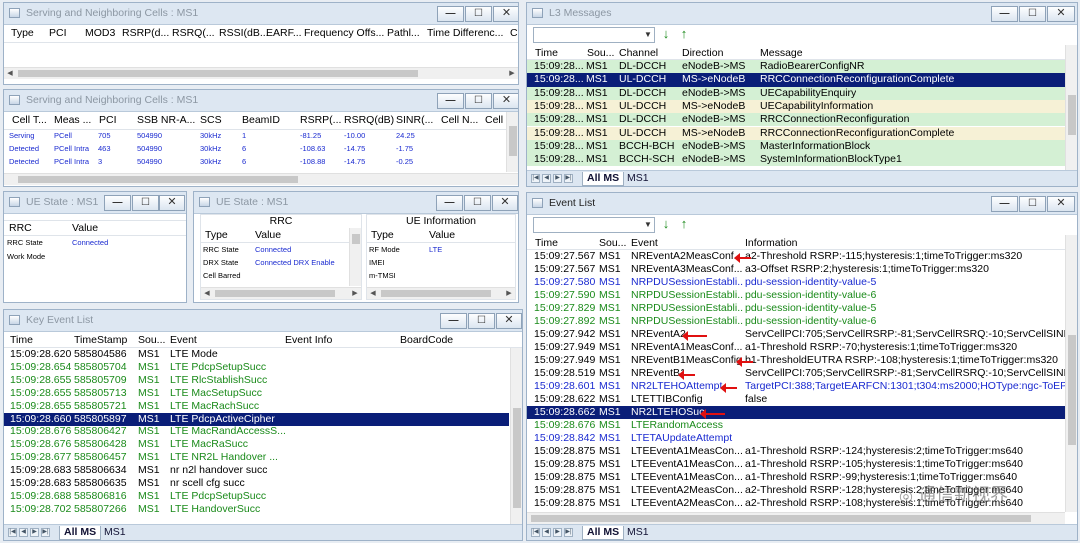  What do you see at coordinates (263, 321) in the screenshot?
I see `titlebar: Key Event List — ☐ ✕` at bounding box center [263, 321].